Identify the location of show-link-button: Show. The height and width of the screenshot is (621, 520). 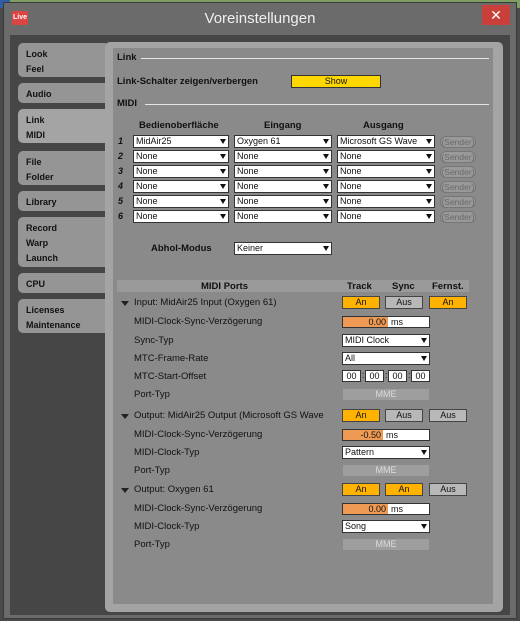
(336, 81).